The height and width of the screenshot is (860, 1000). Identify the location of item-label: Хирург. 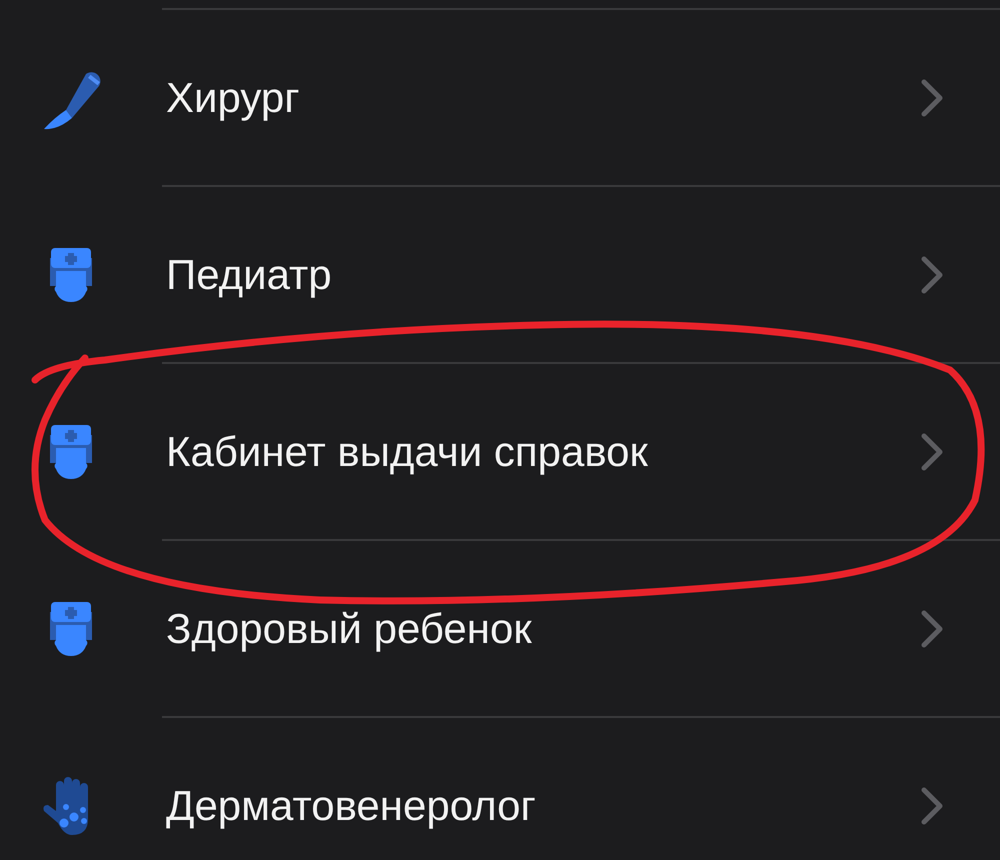
(233, 98).